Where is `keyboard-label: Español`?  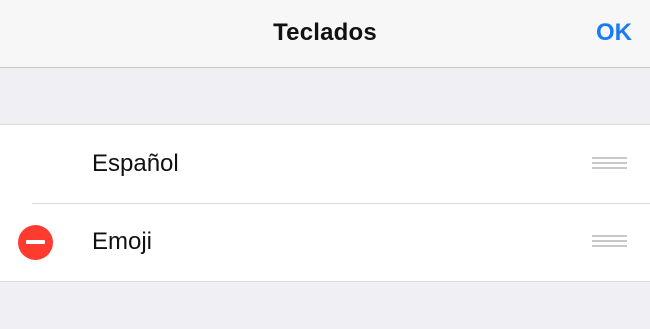 keyboard-label: Español is located at coordinates (135, 163).